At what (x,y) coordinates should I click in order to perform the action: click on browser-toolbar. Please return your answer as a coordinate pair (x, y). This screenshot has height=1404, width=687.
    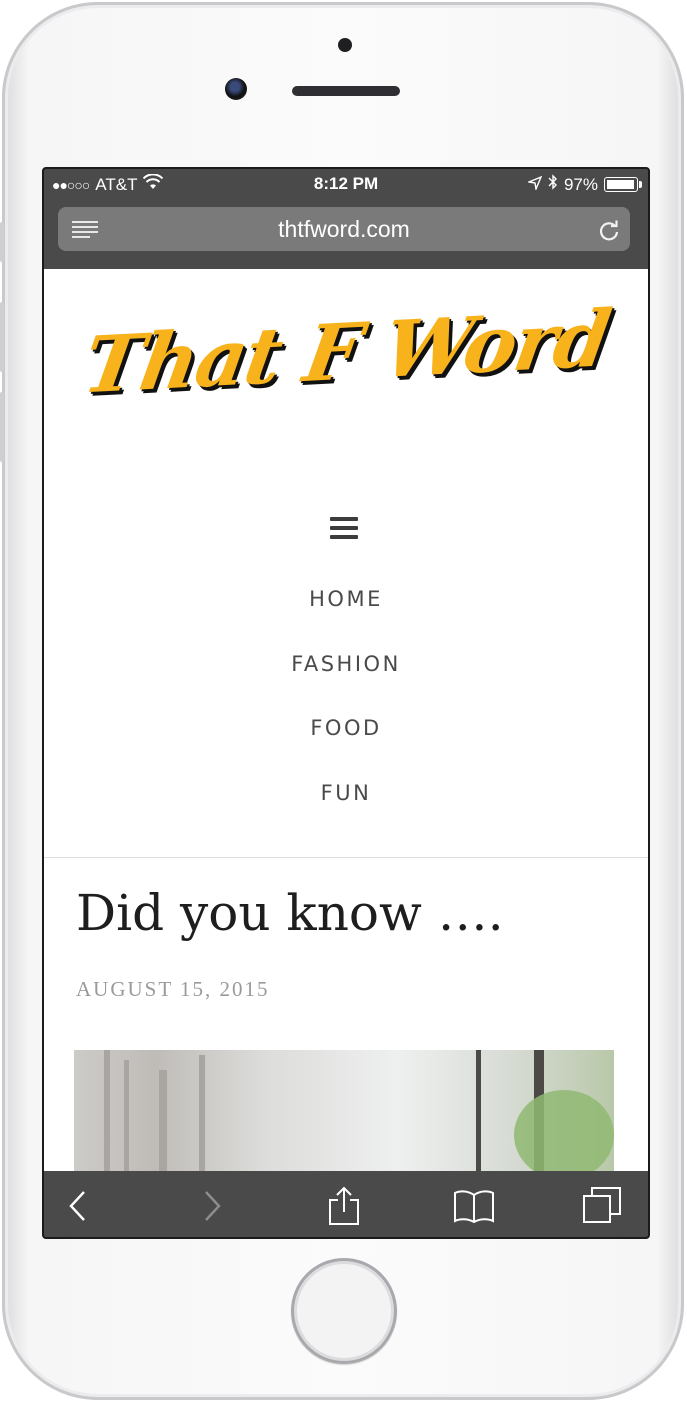
    Looking at the image, I should click on (346, 1204).